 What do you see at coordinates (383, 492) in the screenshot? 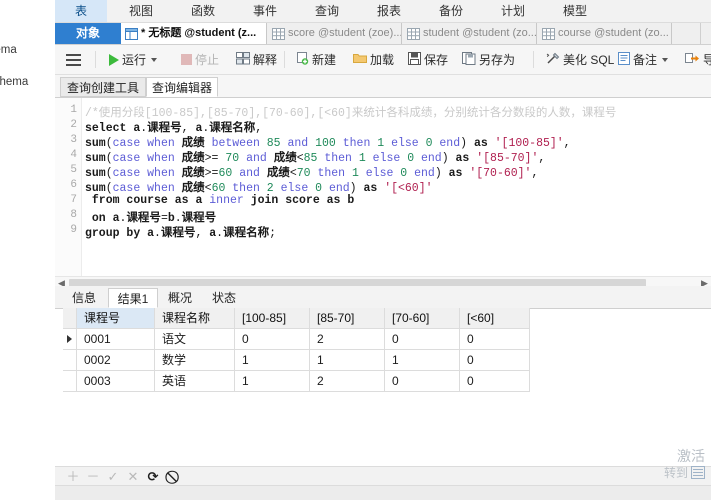
I see `status-bar` at bounding box center [383, 492].